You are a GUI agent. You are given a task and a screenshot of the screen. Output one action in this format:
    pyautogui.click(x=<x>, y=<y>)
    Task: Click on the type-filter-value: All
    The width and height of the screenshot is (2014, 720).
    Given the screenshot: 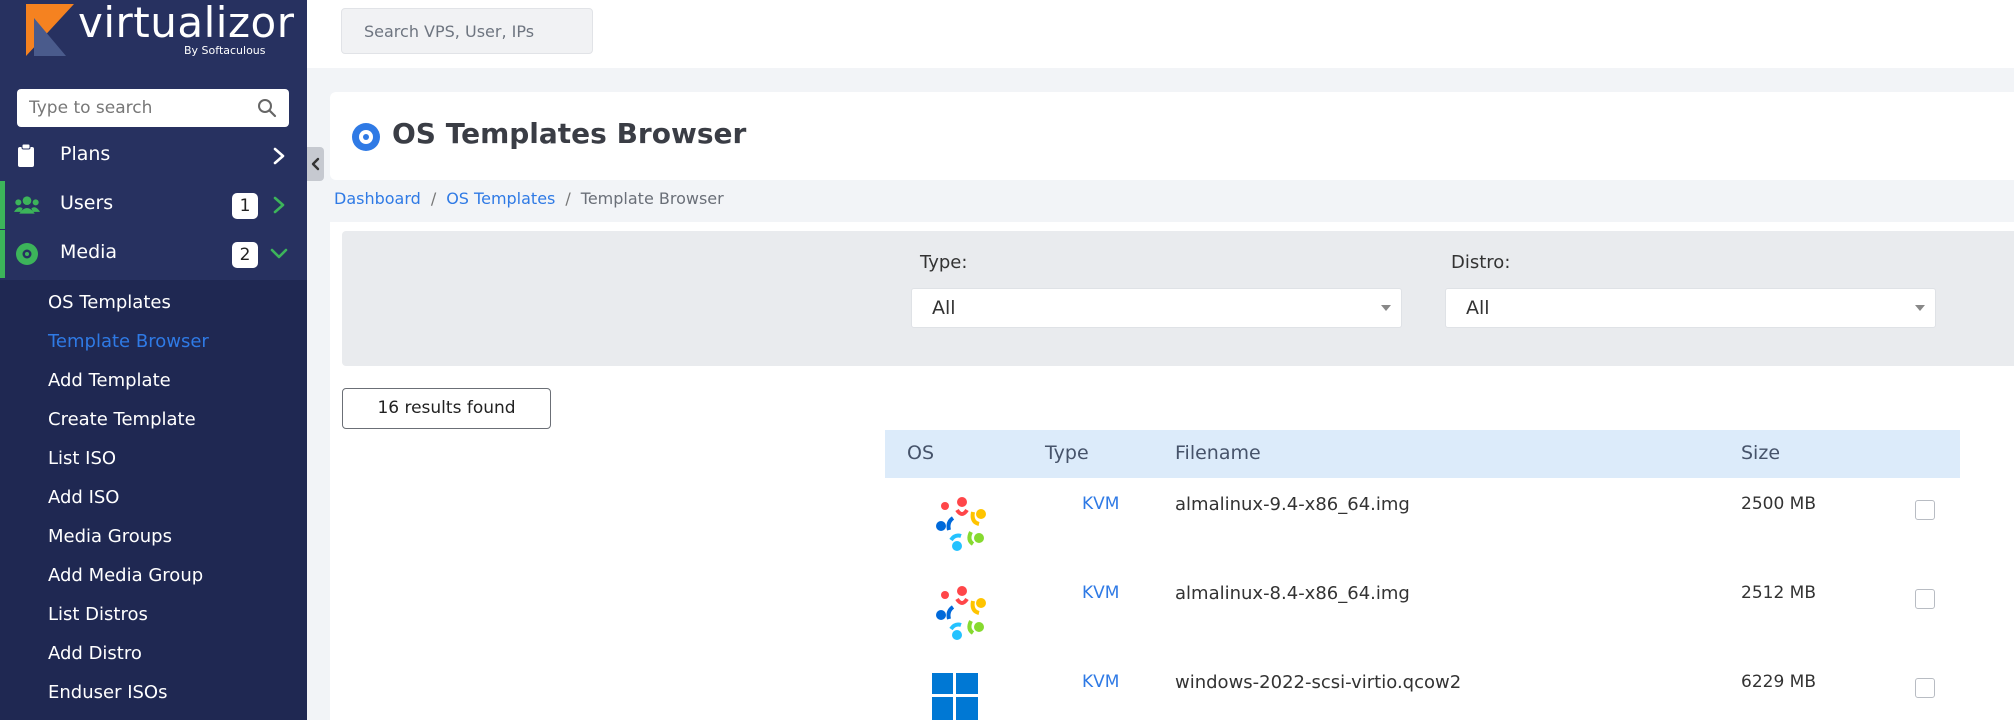 What is the action you would take?
    pyautogui.click(x=944, y=308)
    